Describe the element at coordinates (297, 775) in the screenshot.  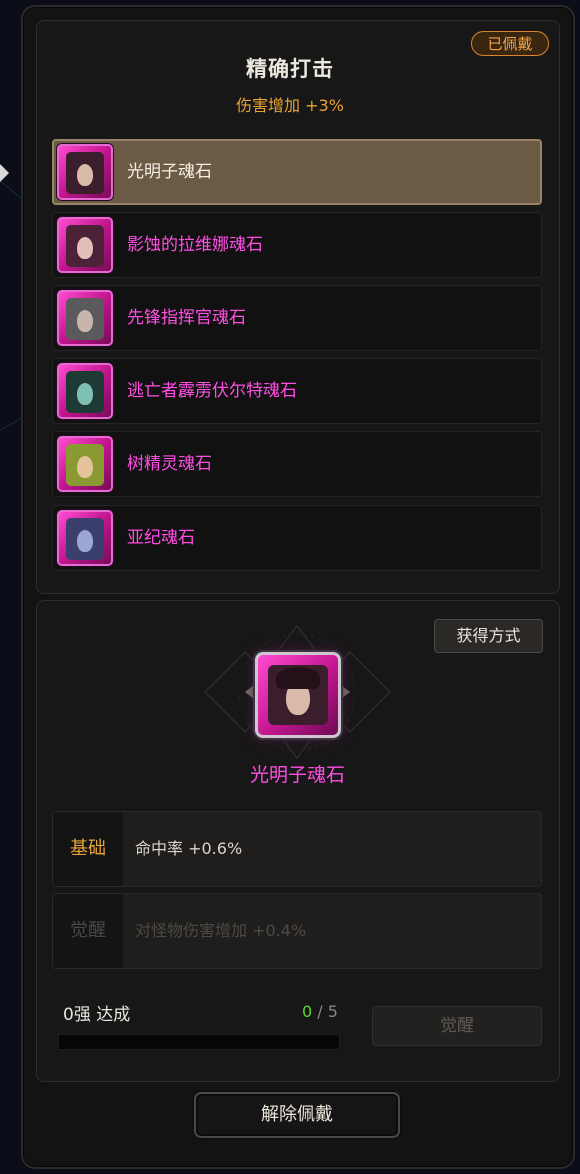
I see `selected-soul-stone-name: 光明子魂石` at that location.